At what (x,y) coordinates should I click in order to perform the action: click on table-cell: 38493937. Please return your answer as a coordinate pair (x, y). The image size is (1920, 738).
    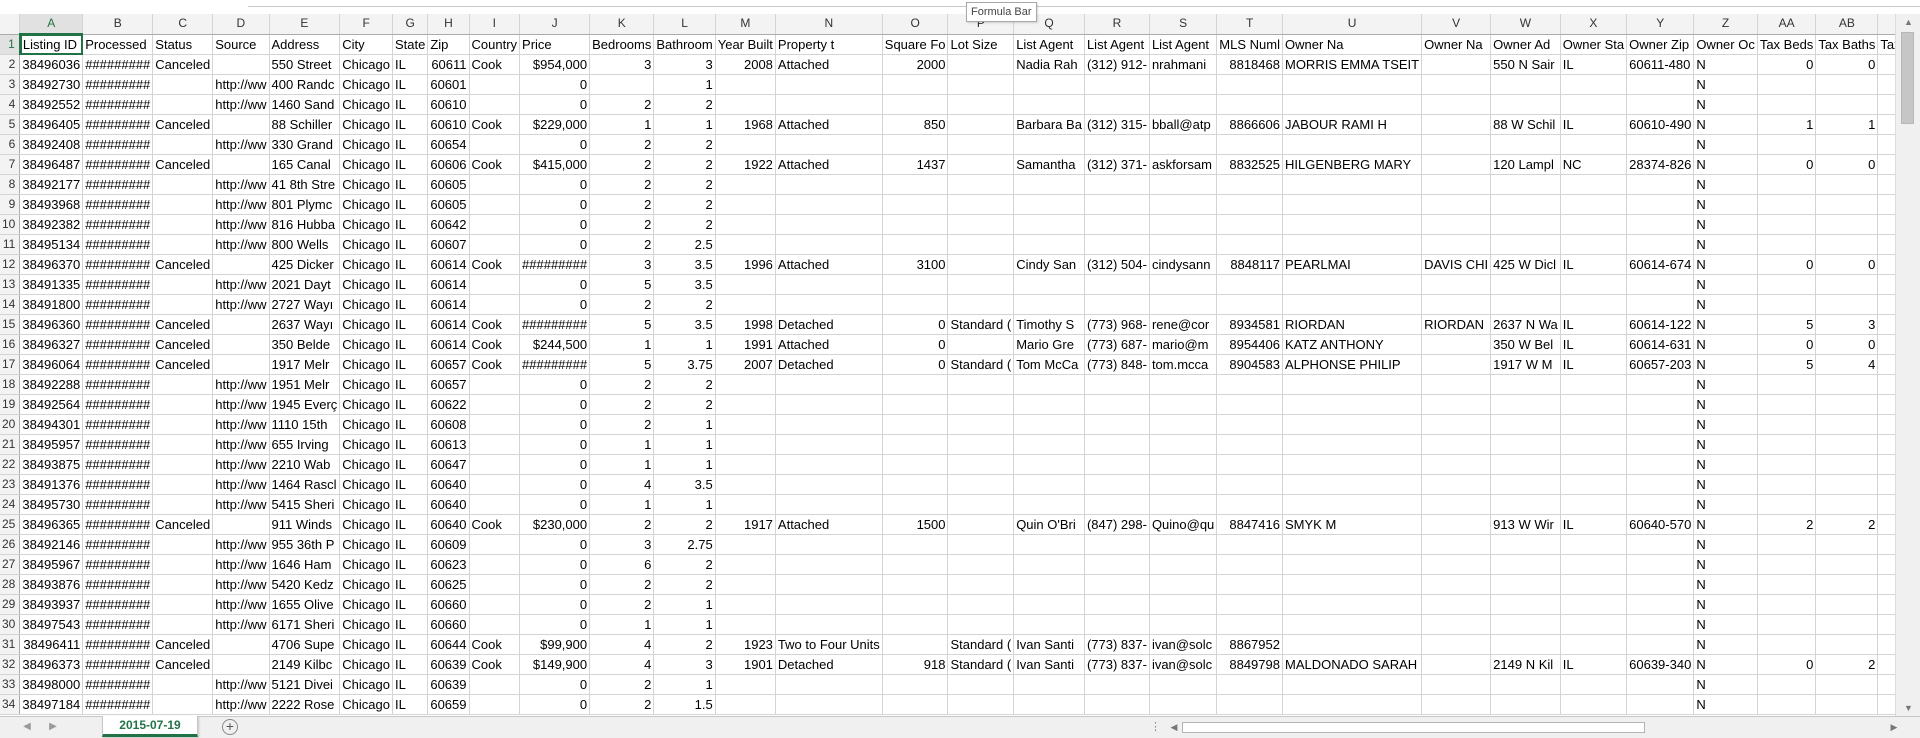
    Looking at the image, I should click on (51, 604).